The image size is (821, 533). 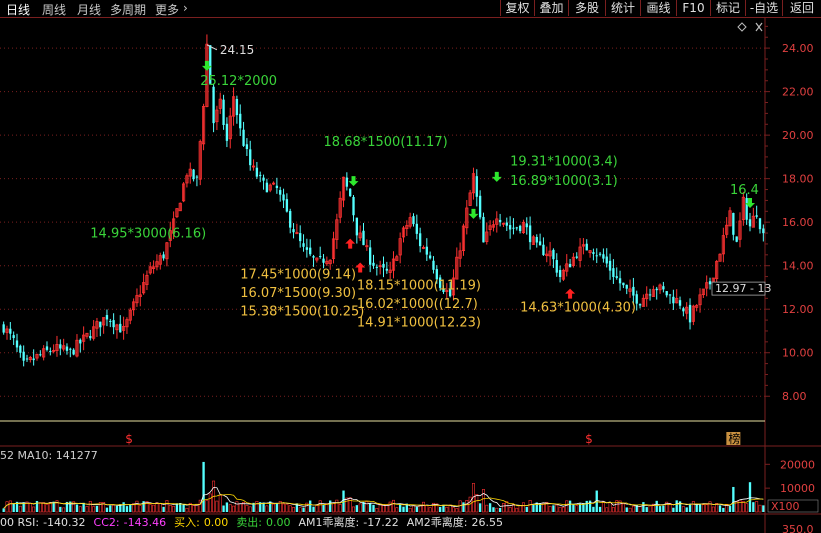 I want to click on indicator-number: 26.55, so click(x=487, y=522).